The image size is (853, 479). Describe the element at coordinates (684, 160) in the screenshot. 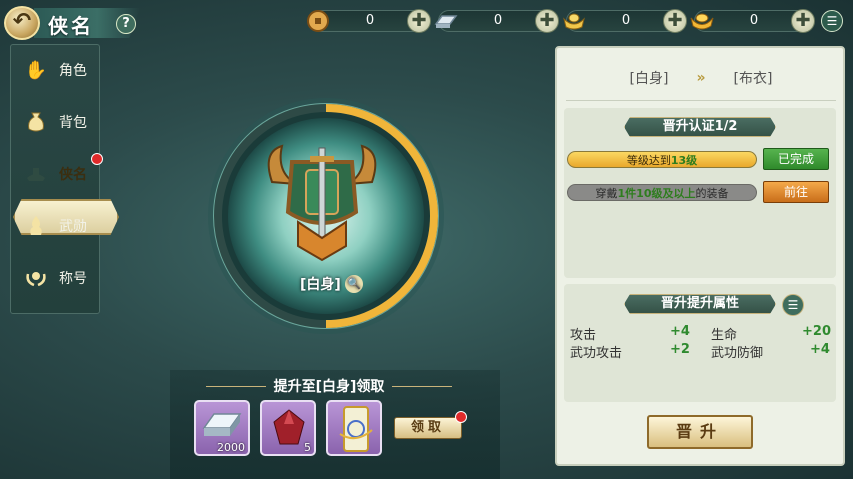

I see `req-text-highlight: 13级` at that location.